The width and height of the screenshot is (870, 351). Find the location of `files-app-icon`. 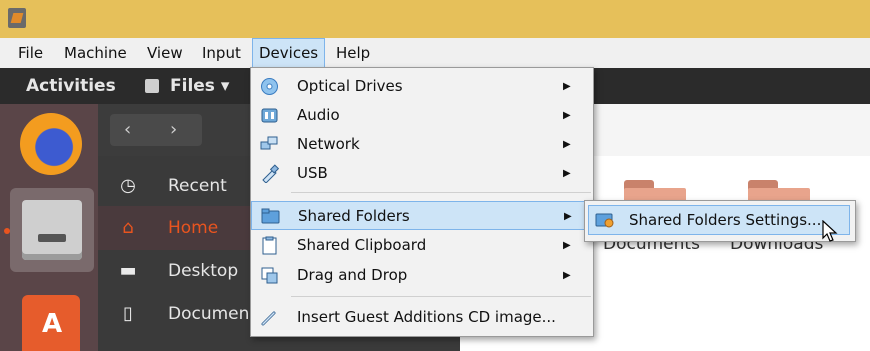

files-app-icon is located at coordinates (152, 86).